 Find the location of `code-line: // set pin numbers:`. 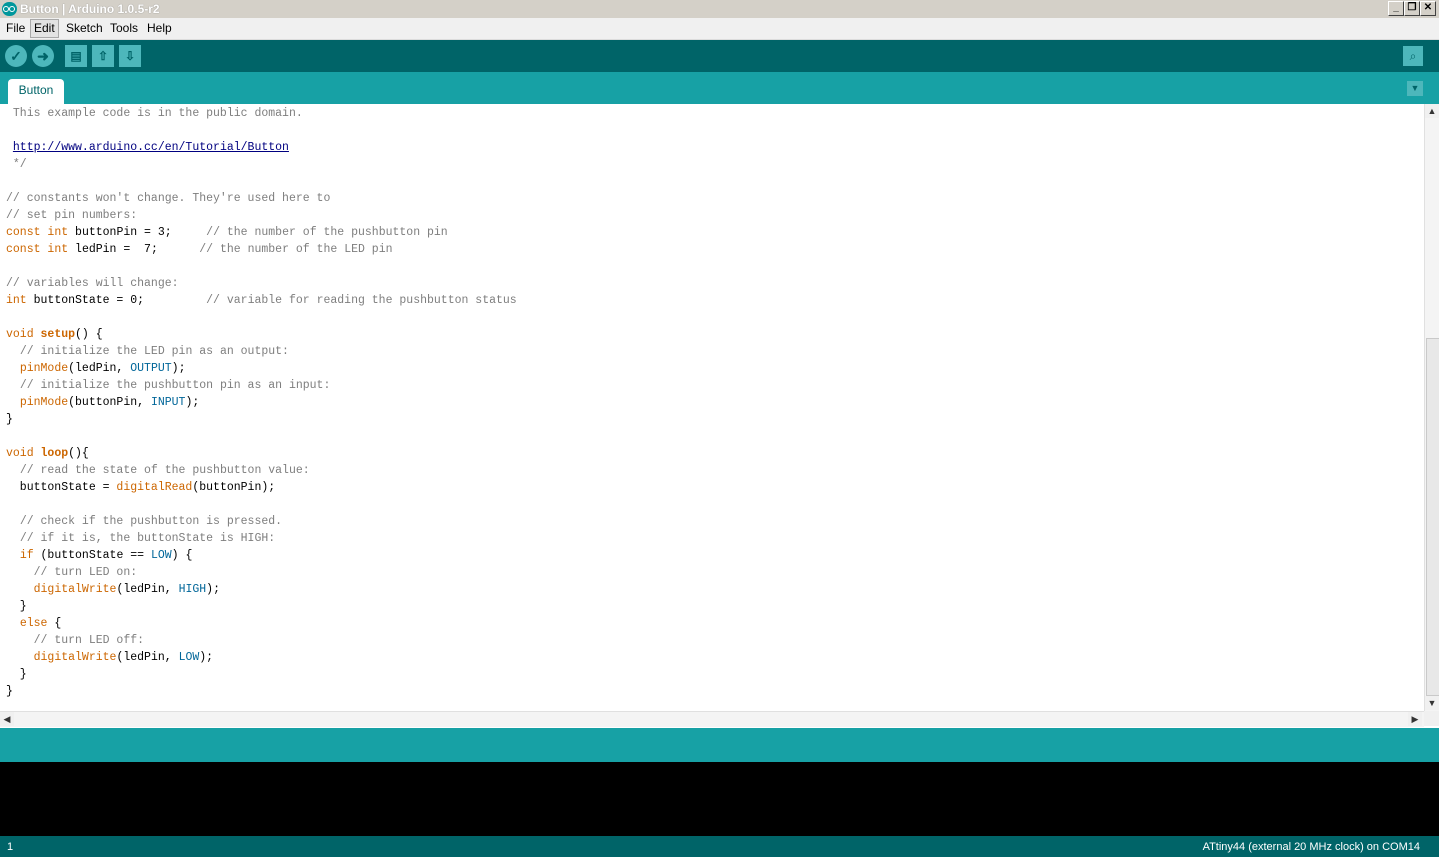

code-line: // set pin numbers: is located at coordinates (71, 215).